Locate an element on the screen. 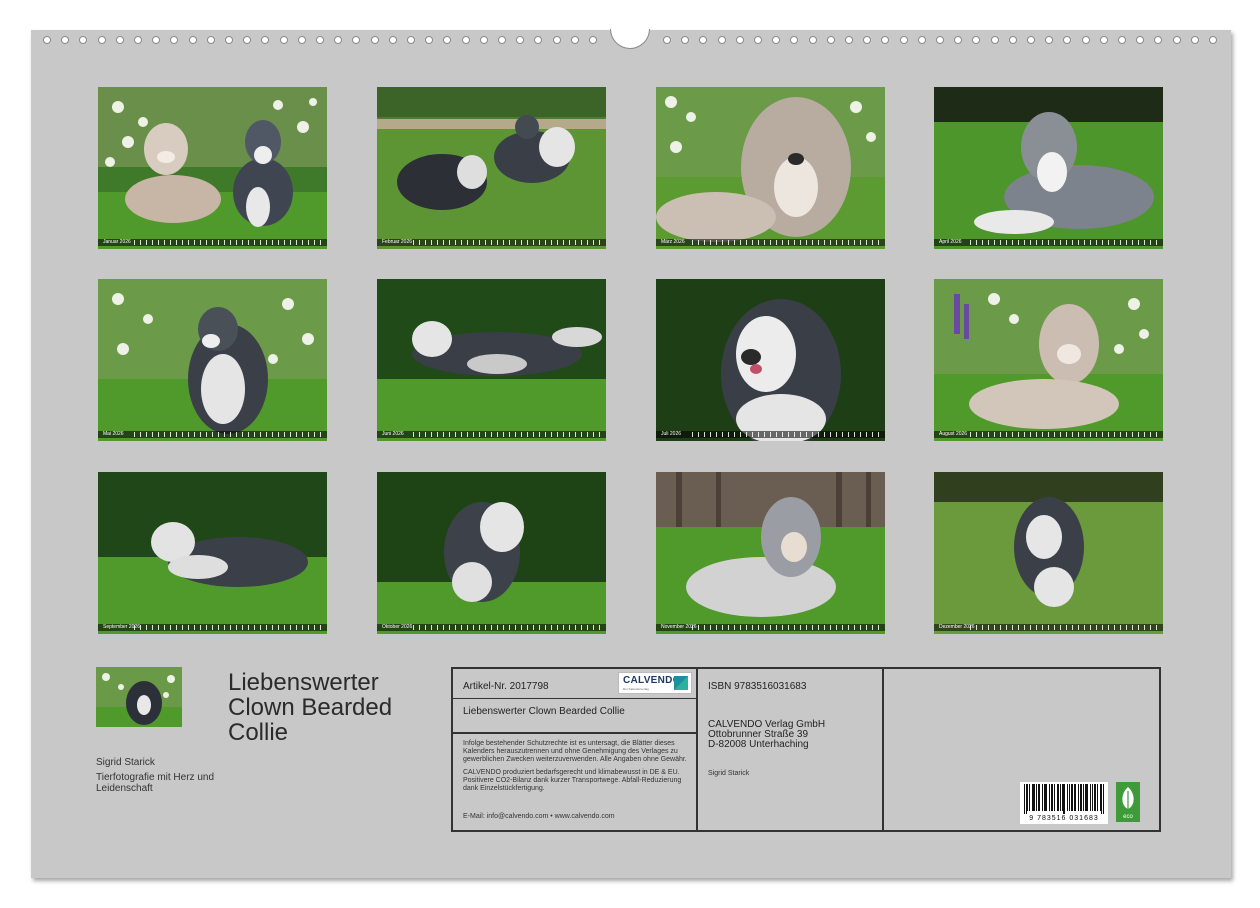 The image size is (1260, 908). month-name: Juli 2026 is located at coordinates (671, 434).